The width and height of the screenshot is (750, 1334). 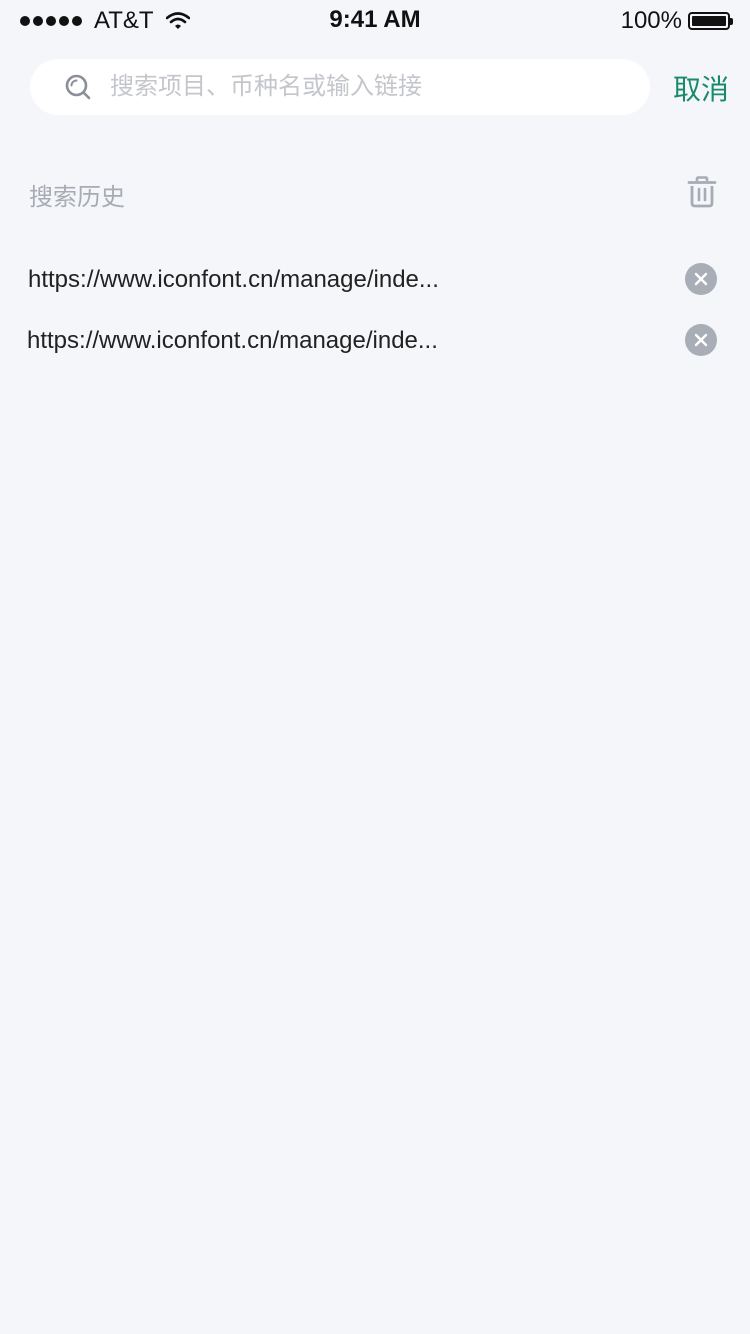 I want to click on trash-icon, so click(x=702, y=192).